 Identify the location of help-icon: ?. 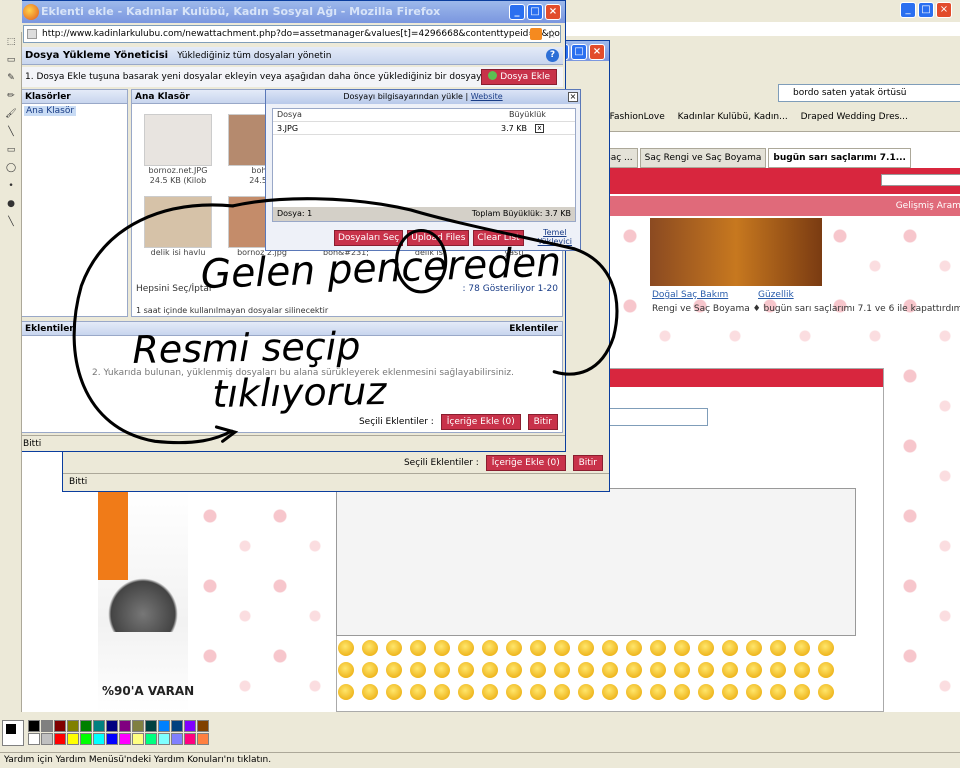
(552, 55).